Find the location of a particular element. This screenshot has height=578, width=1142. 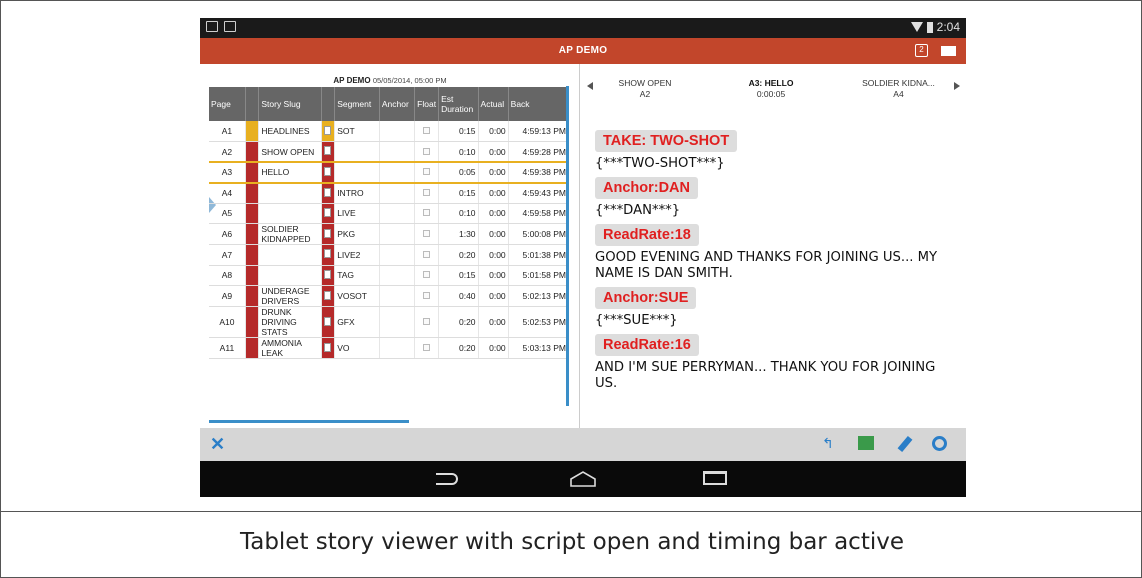

col-float: Float is located at coordinates (427, 104).